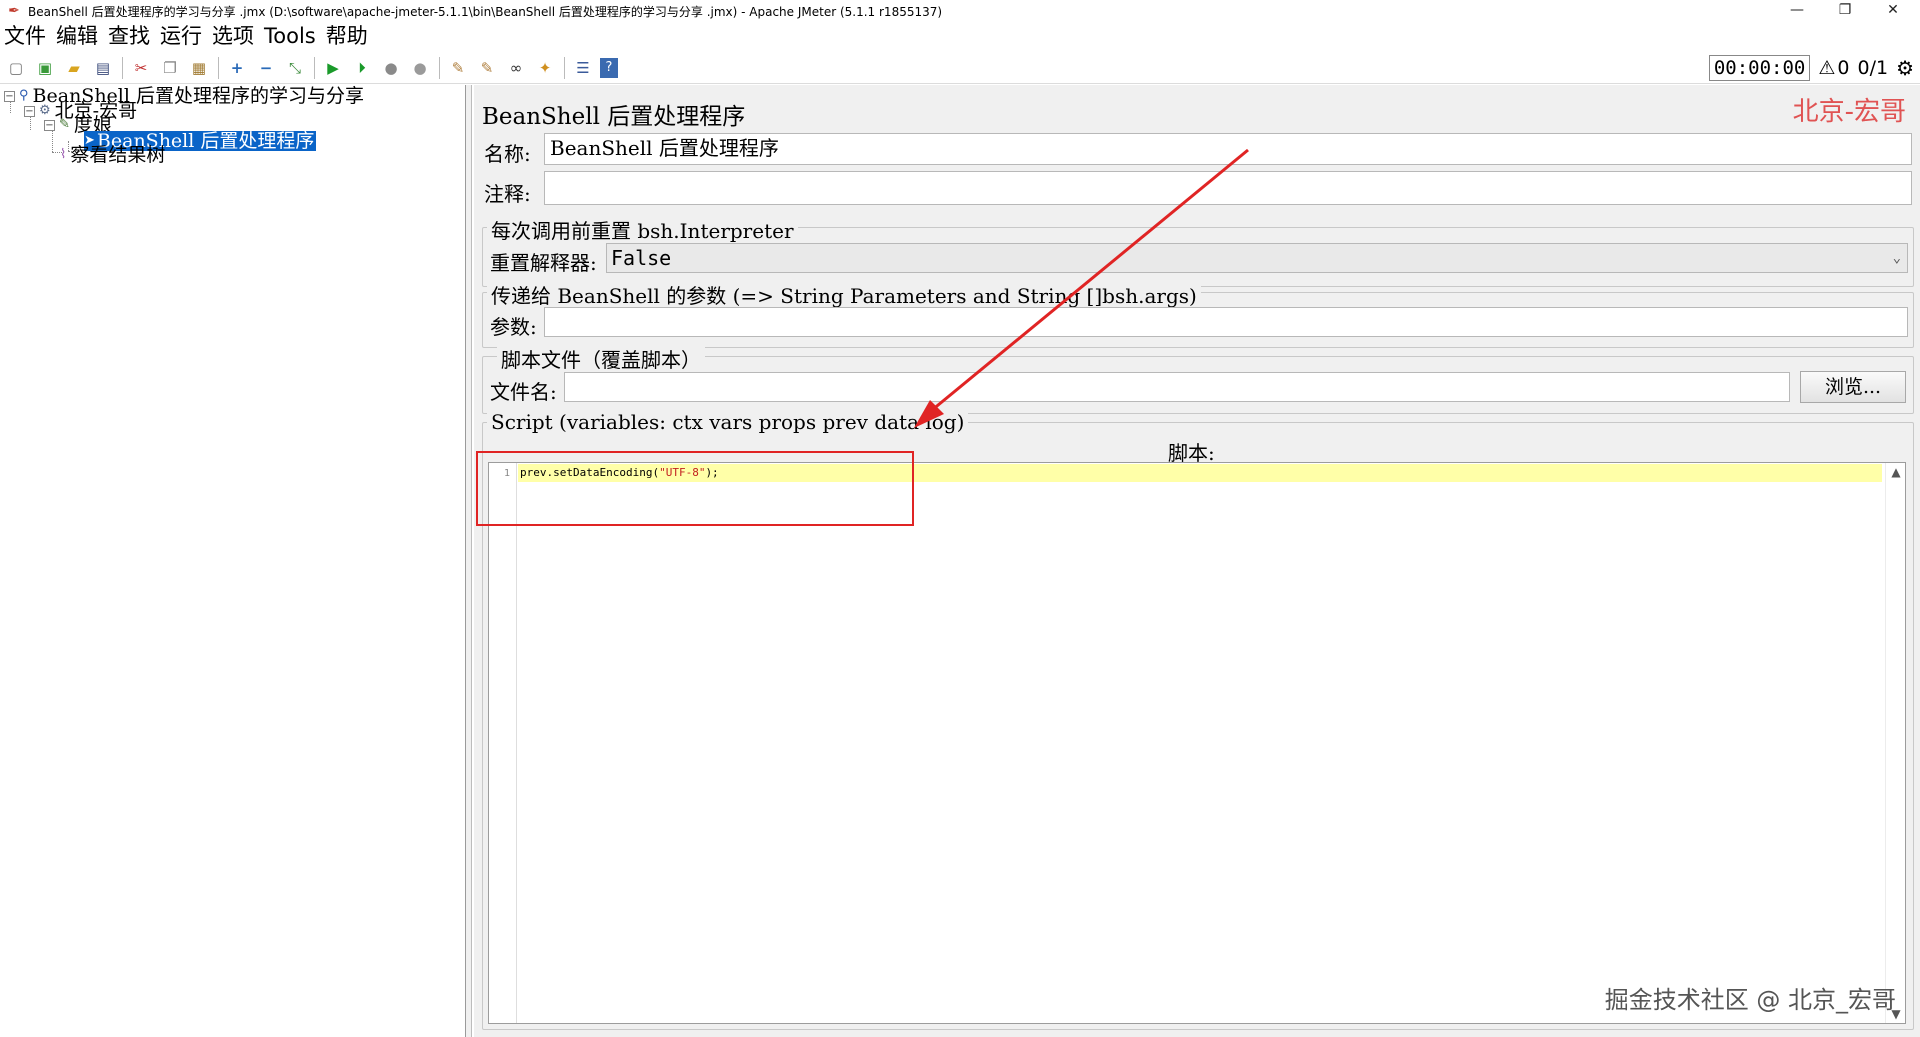 This screenshot has width=1920, height=1037. What do you see at coordinates (487, 68) in the screenshot?
I see `clear-all-icon: ✎` at bounding box center [487, 68].